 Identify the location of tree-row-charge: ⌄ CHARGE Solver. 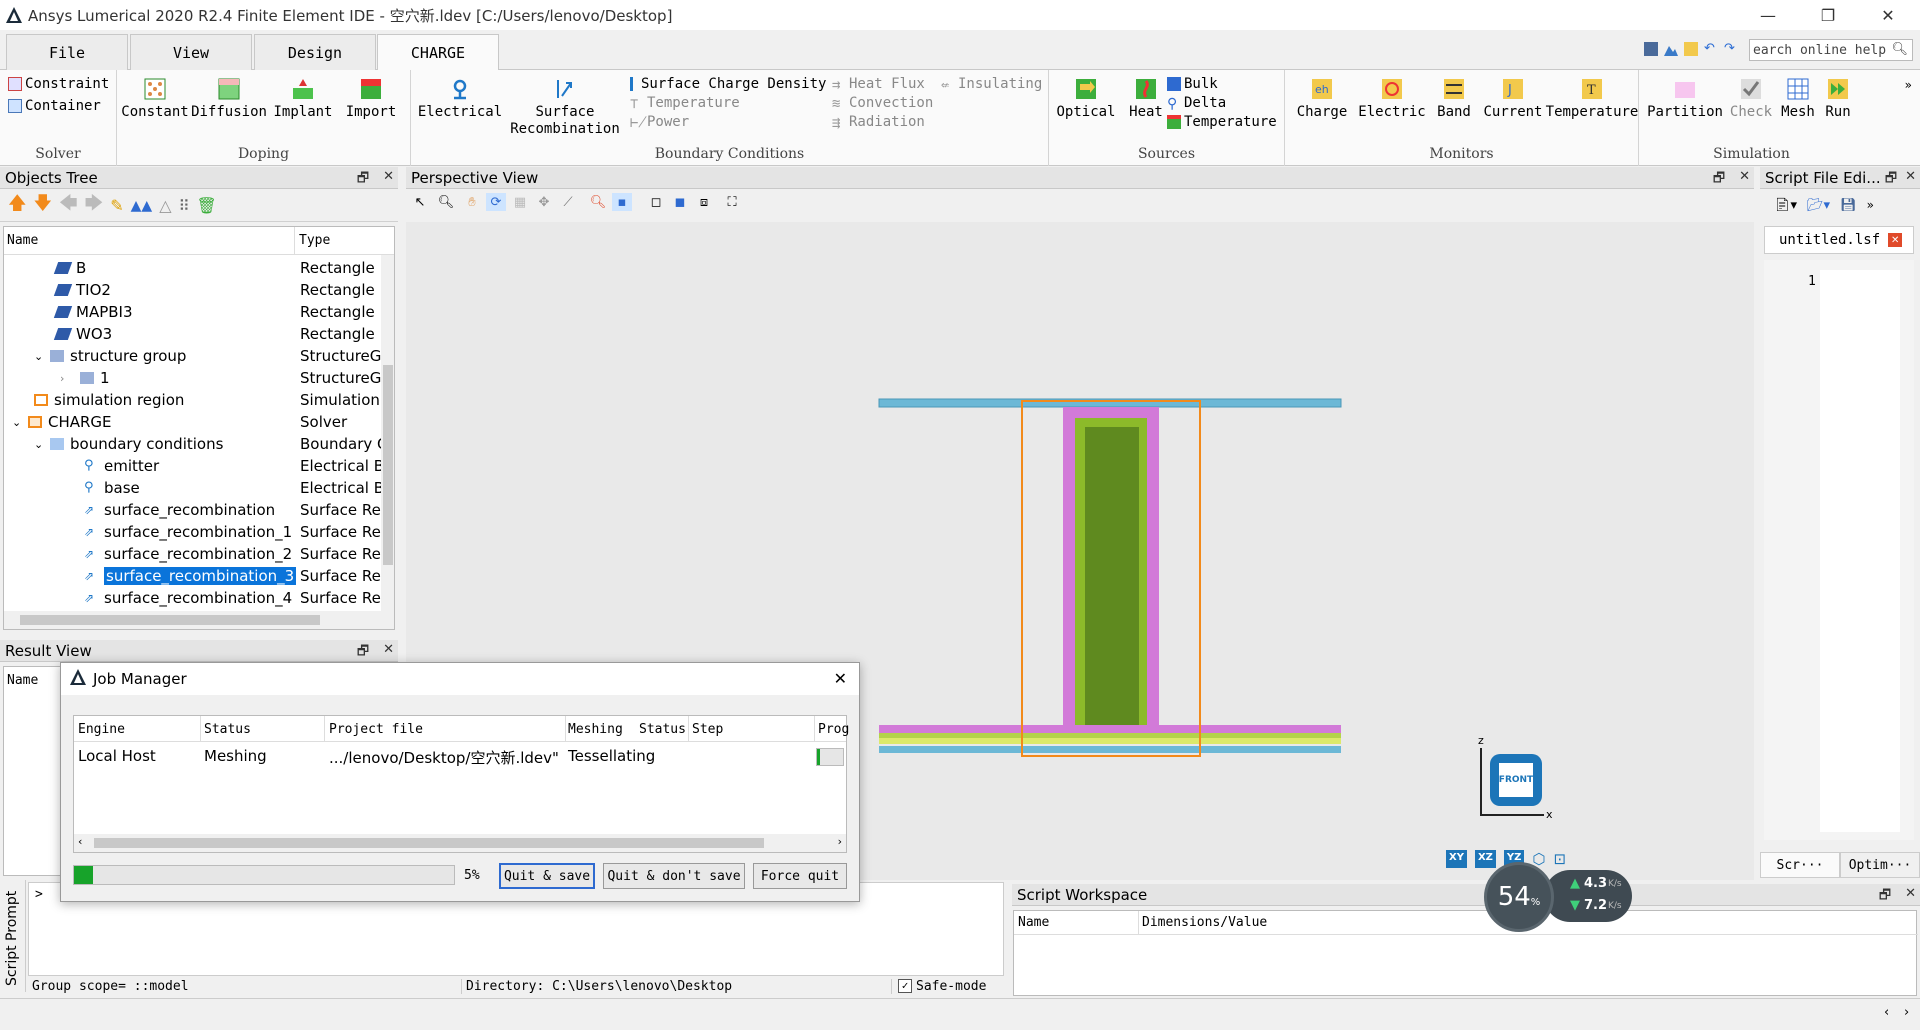
(199, 422).